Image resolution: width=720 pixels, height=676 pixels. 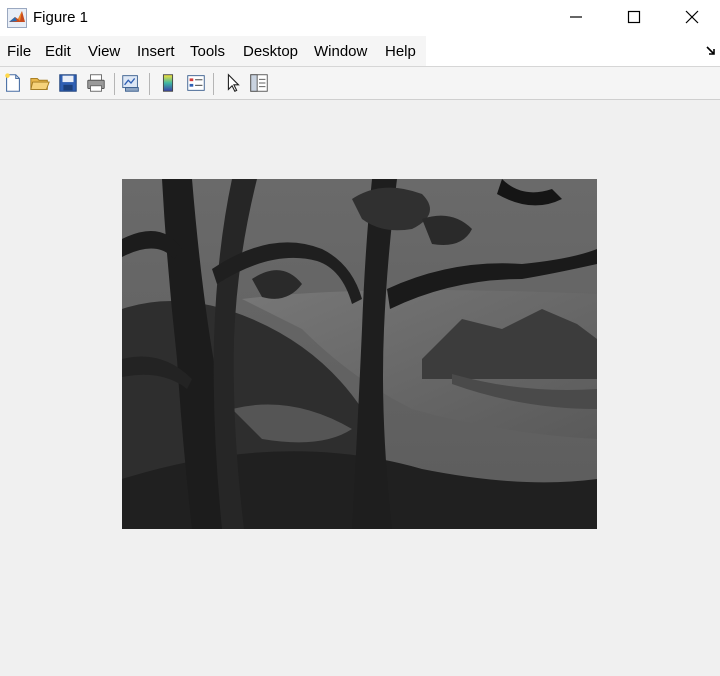 I want to click on edit-plot-icon, so click(x=233, y=82).